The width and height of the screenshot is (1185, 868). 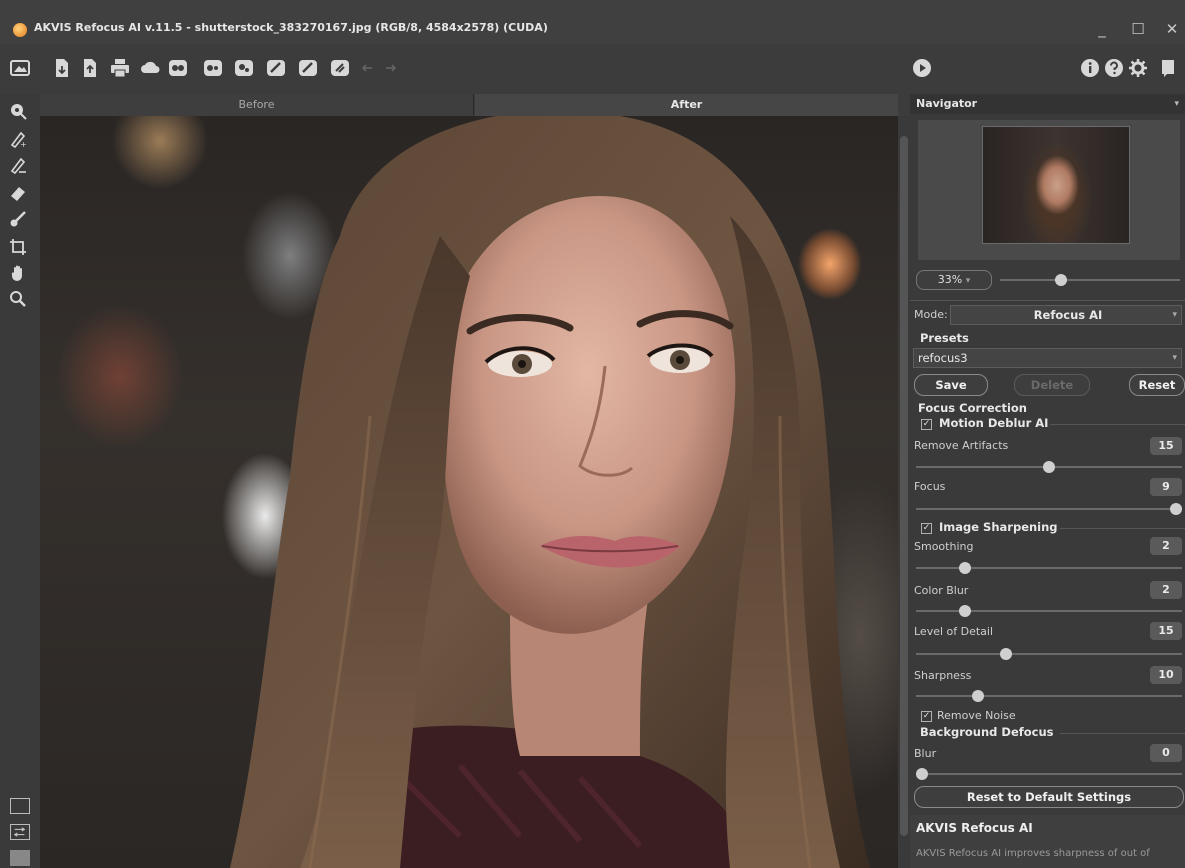 What do you see at coordinates (968, 281) in the screenshot?
I see `zoom-dropdown-icon: ▾` at bounding box center [968, 281].